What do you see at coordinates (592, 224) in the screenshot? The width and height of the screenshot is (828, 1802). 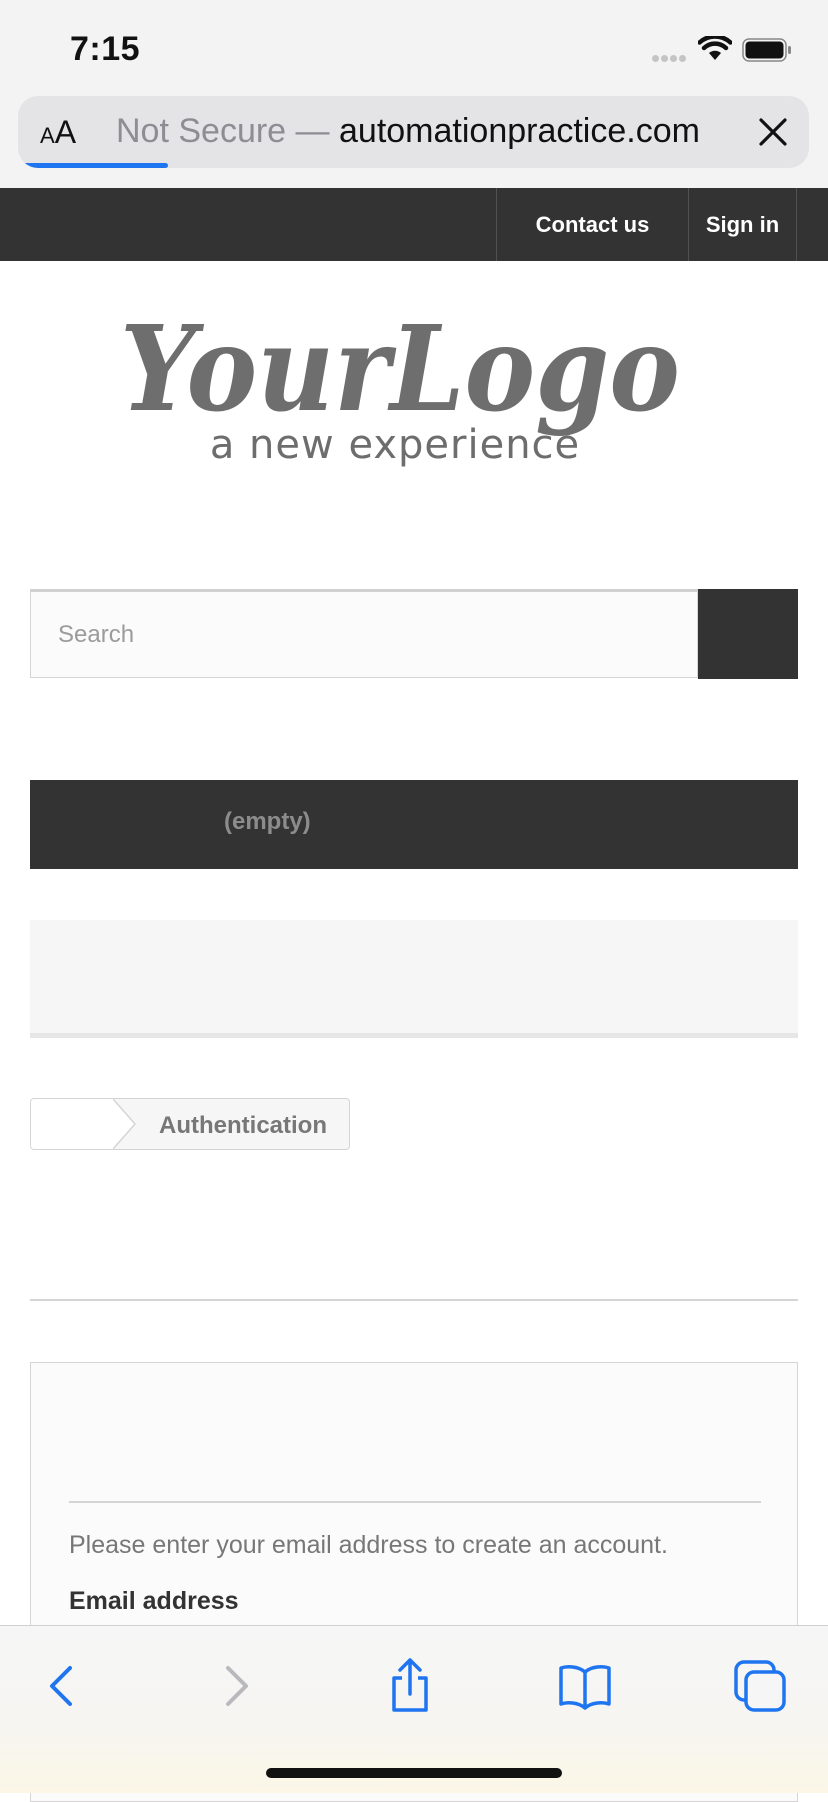 I see `contact-us-link: Contact us` at bounding box center [592, 224].